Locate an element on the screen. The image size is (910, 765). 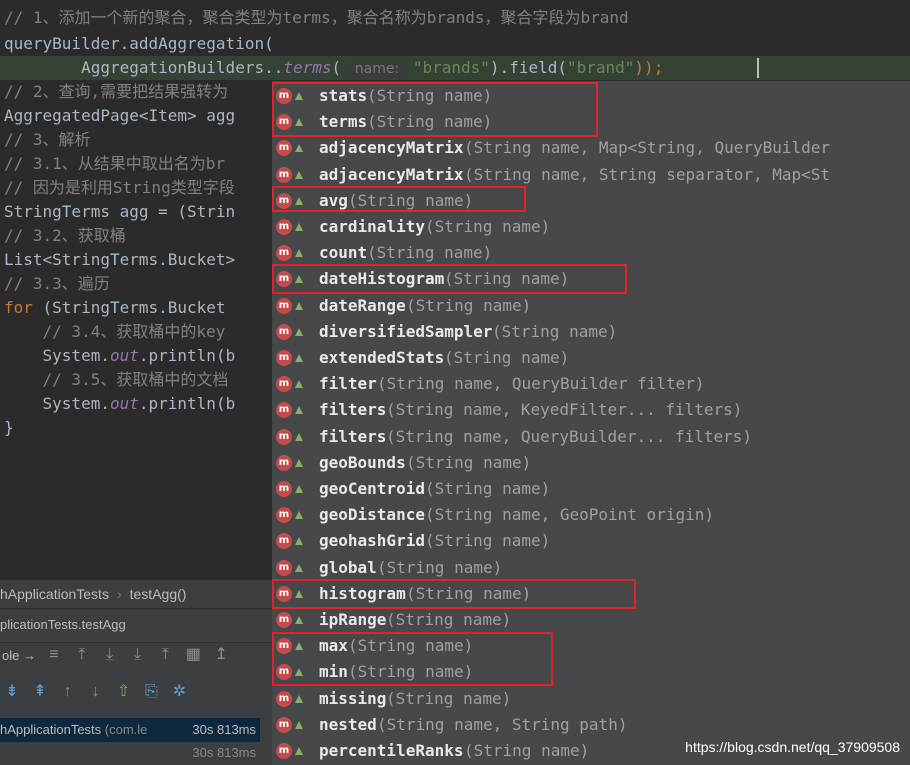
code-line: queryBuilder.addAggregation( is located at coordinates (139, 43).